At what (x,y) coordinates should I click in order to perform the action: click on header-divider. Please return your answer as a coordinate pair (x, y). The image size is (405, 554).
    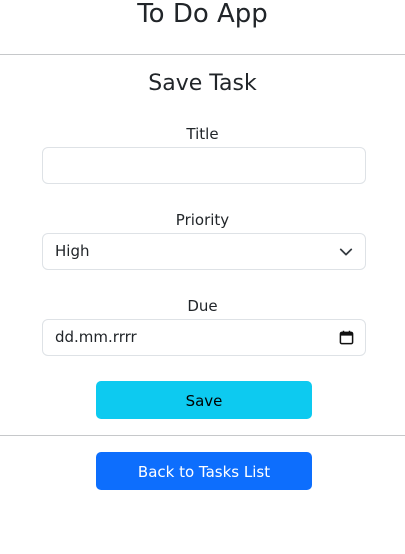
    Looking at the image, I should click on (202, 54).